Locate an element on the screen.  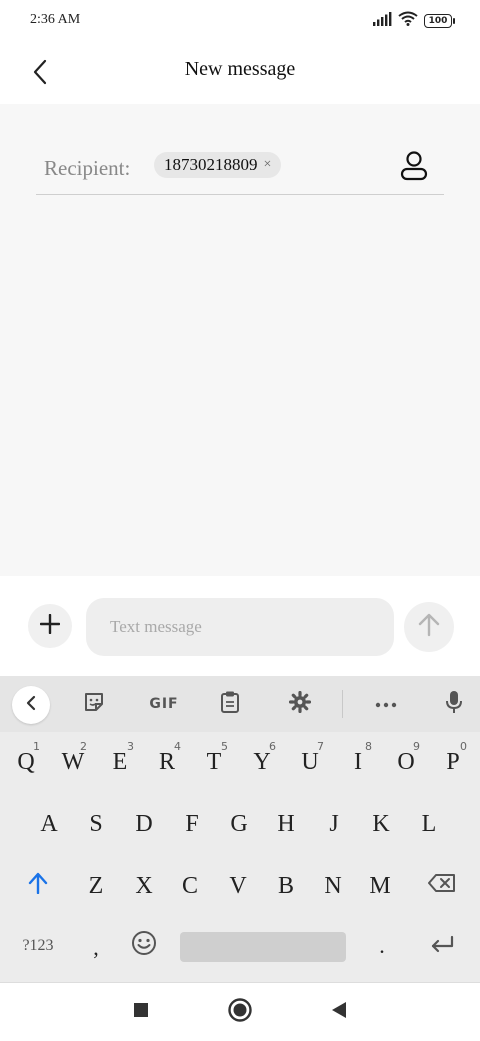
person-icon is located at coordinates (414, 168).